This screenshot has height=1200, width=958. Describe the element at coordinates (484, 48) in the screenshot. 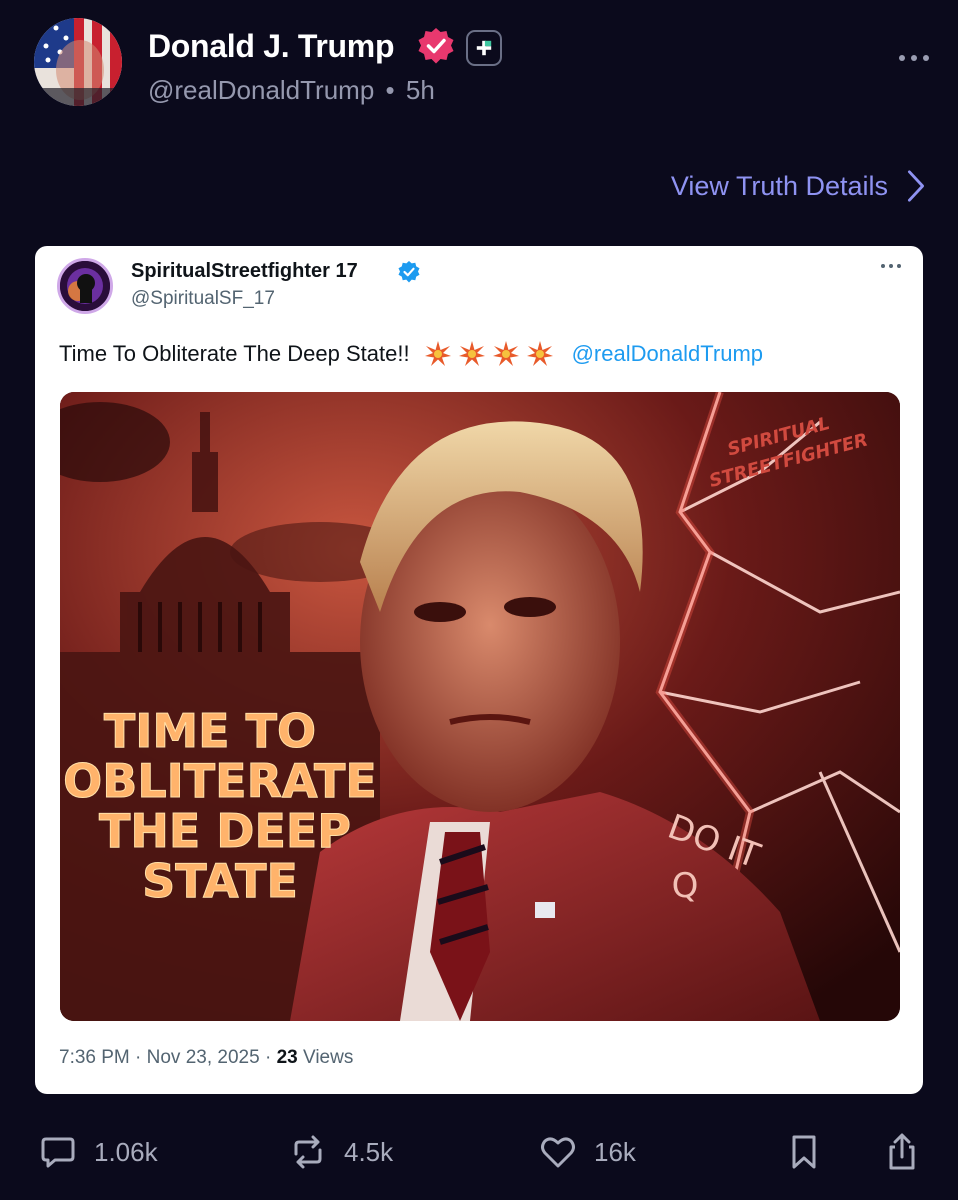

I see `plus-icon` at that location.